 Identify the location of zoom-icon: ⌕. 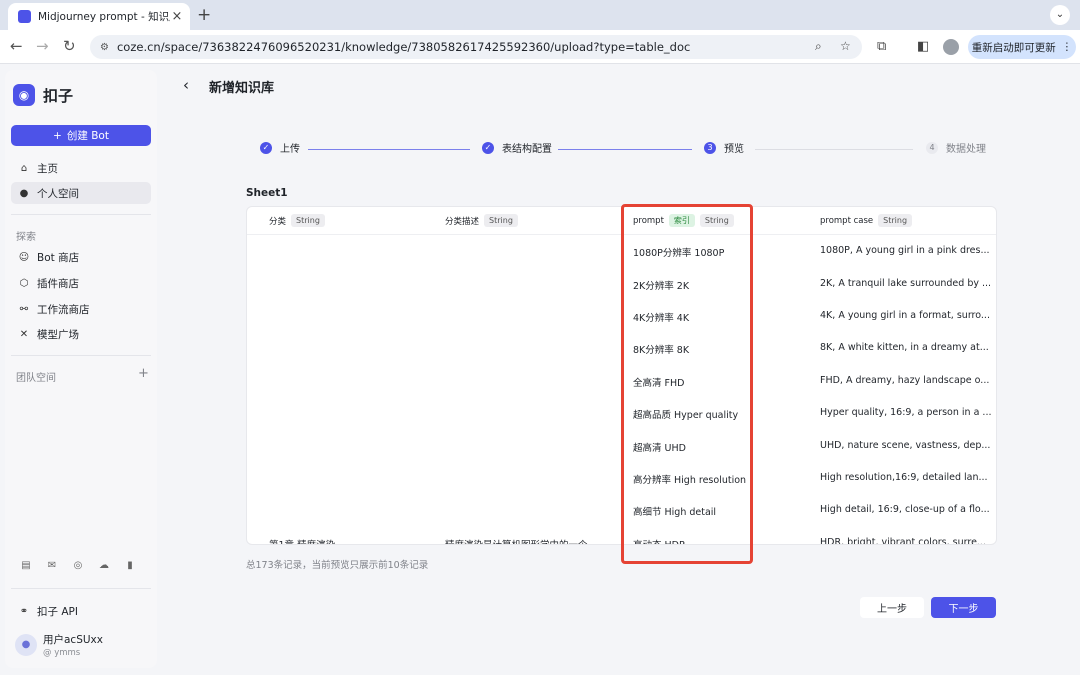
(818, 46).